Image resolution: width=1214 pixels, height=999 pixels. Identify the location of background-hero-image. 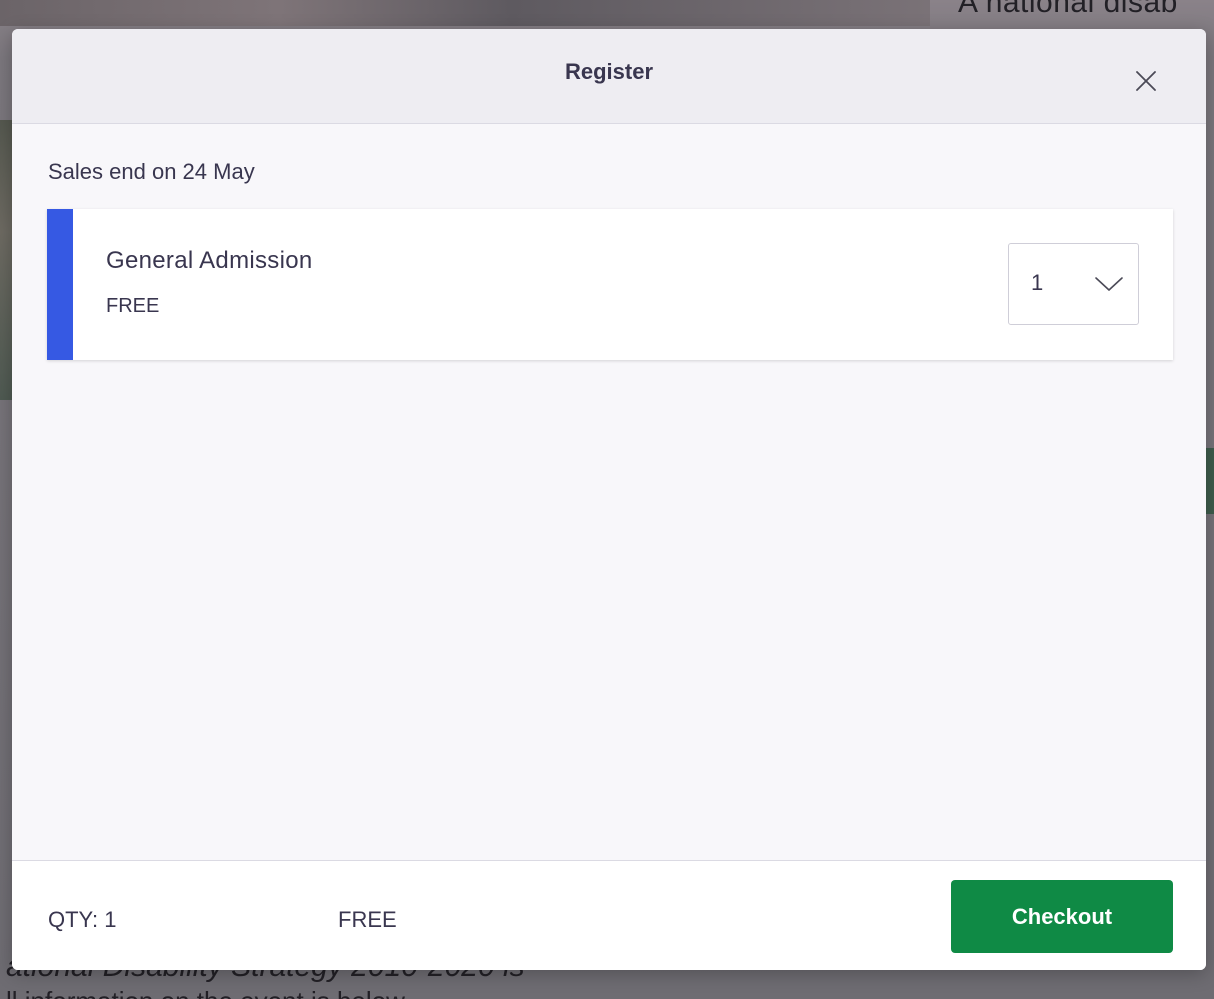
(465, 13).